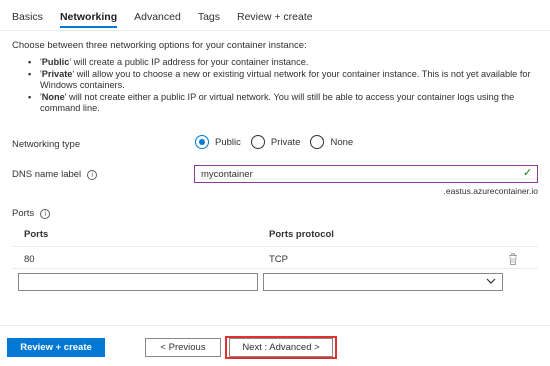  Describe the element at coordinates (513, 259) in the screenshot. I see `trash-icon` at that location.